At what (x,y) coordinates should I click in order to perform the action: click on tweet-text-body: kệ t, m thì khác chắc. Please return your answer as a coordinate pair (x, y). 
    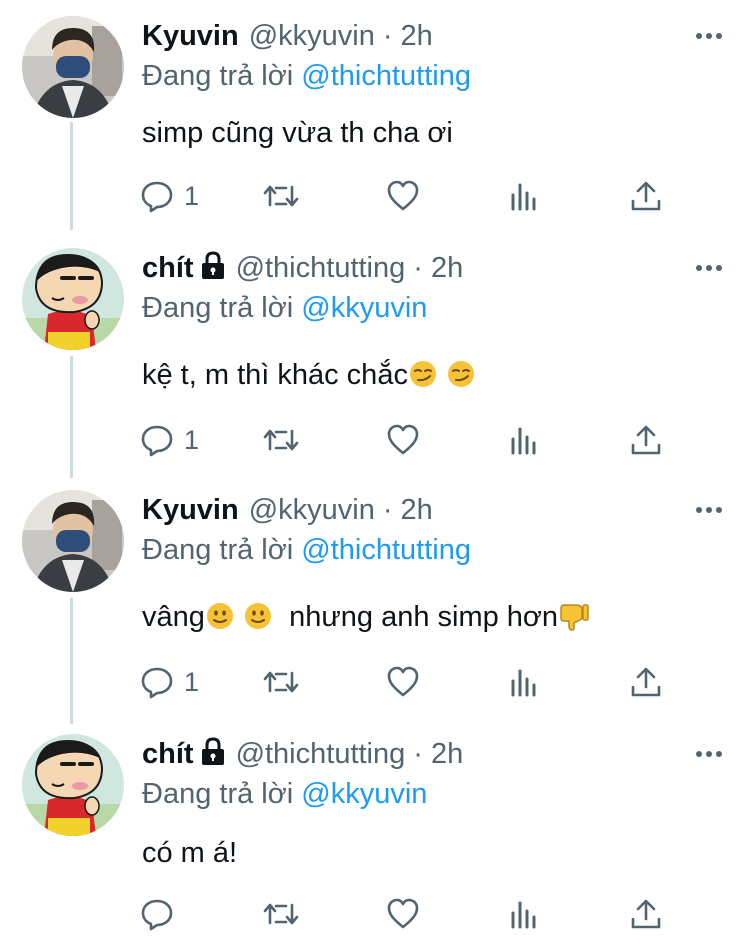
    Looking at the image, I should click on (275, 375).